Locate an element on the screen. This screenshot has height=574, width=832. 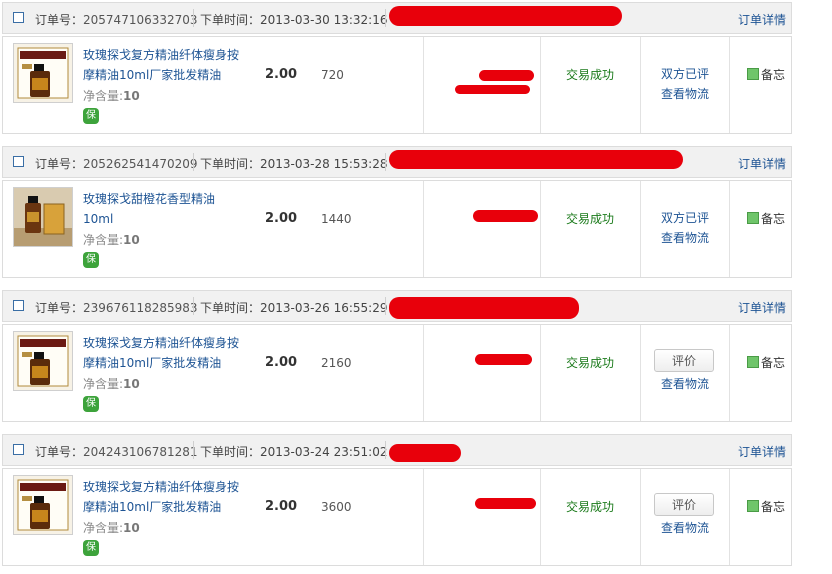
boxed-bottle-image is located at coordinates (43, 73).